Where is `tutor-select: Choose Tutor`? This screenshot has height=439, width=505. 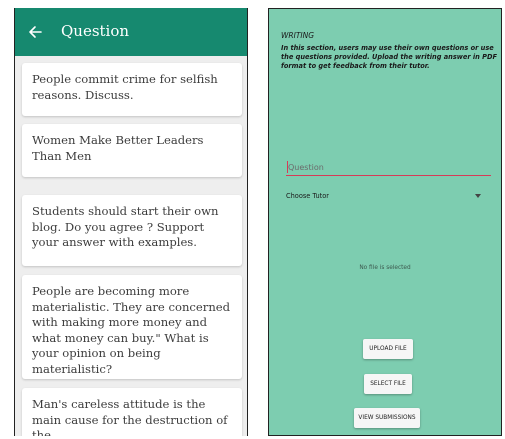 tutor-select: Choose Tutor is located at coordinates (388, 196).